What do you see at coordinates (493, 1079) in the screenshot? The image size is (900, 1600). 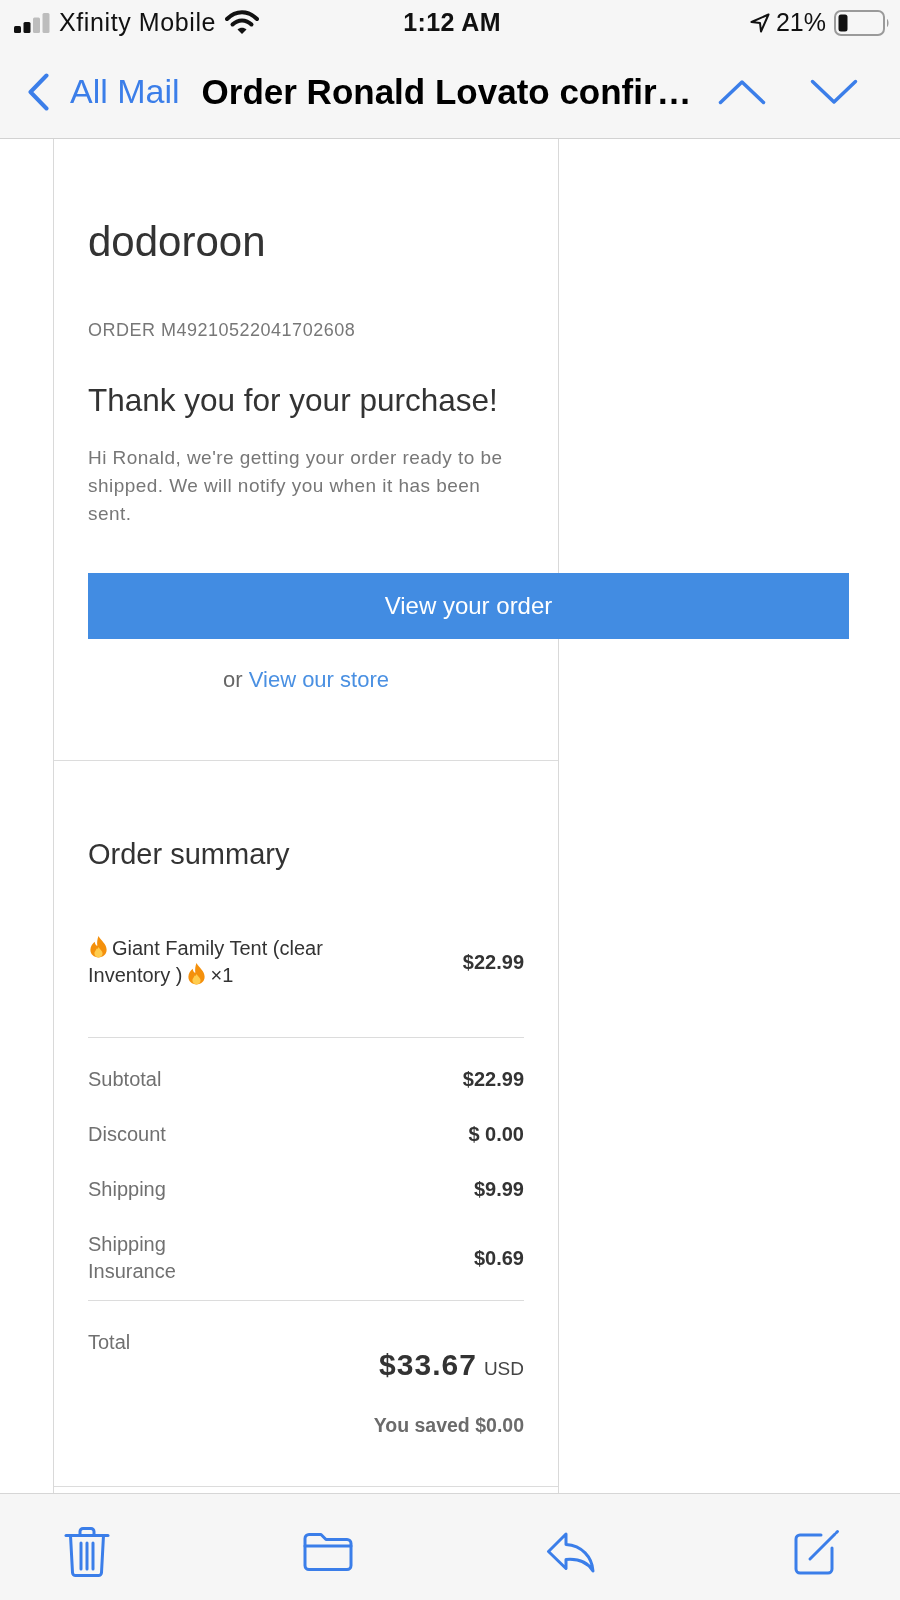 I see `summary-value: $22.99` at bounding box center [493, 1079].